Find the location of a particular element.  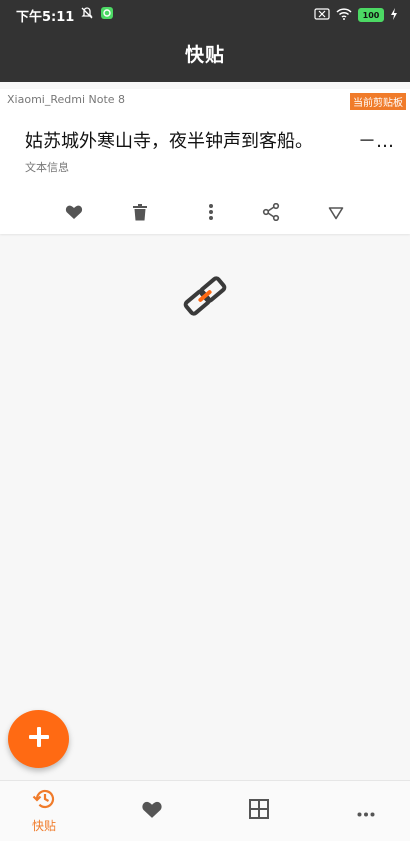

content-type: 文本信息 is located at coordinates (47, 167).